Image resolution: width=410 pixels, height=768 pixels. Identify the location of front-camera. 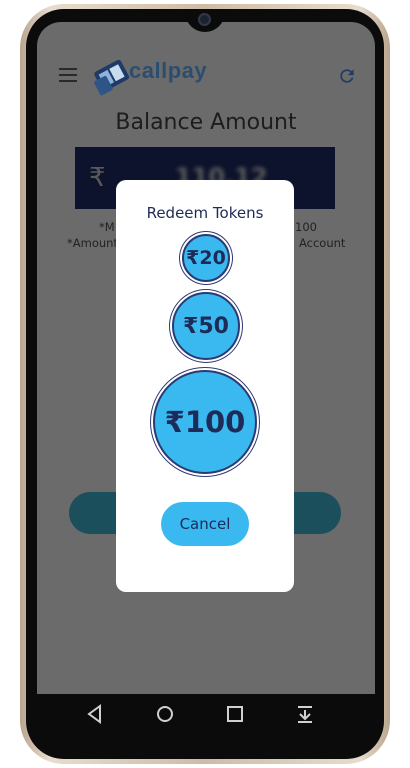
(204, 19).